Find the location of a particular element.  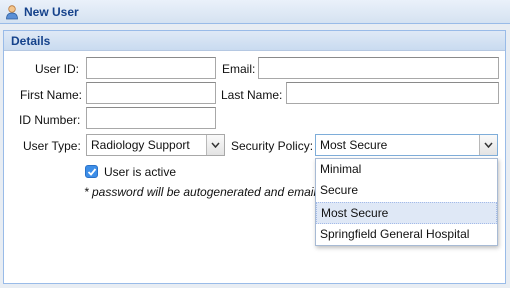

security-policy-dropdown-trigger is located at coordinates (488, 145).